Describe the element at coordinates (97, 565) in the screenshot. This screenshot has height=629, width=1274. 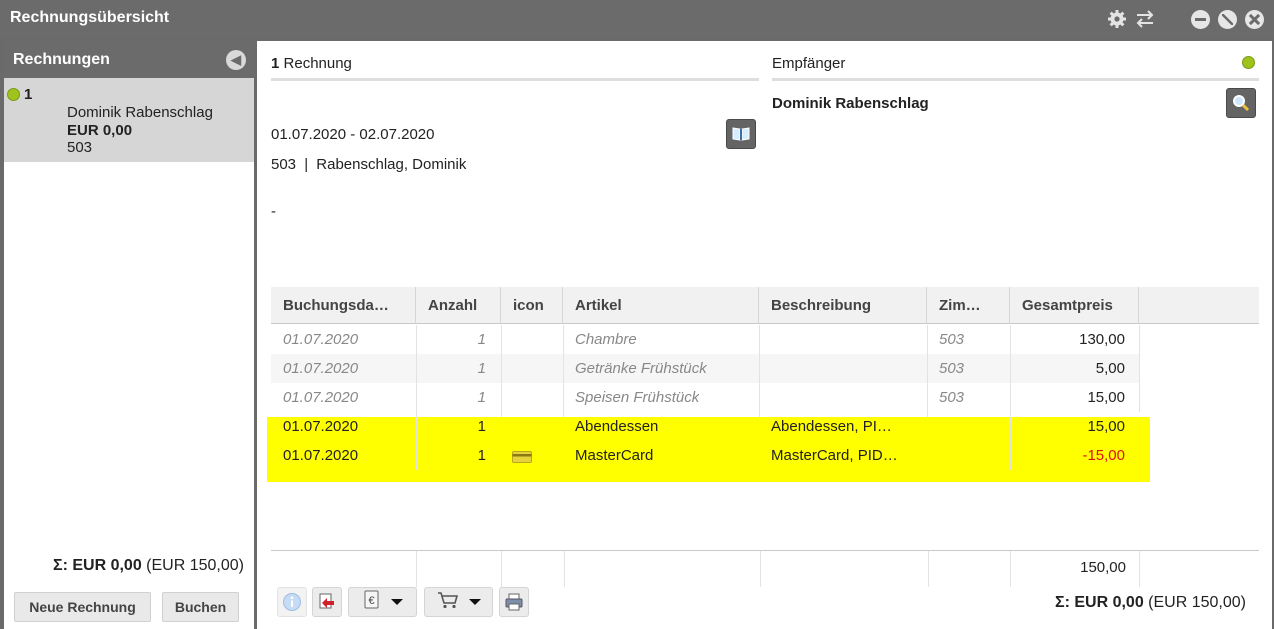
I see `sidebar-total-sigma: Σ: EUR 0,00` at that location.